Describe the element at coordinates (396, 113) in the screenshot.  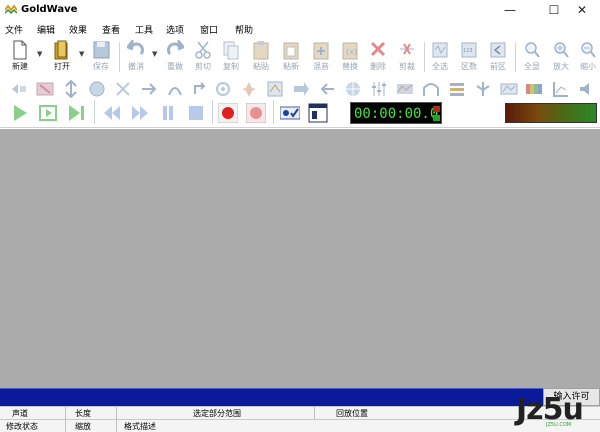
I see `time-display: 00:00:00.0` at that location.